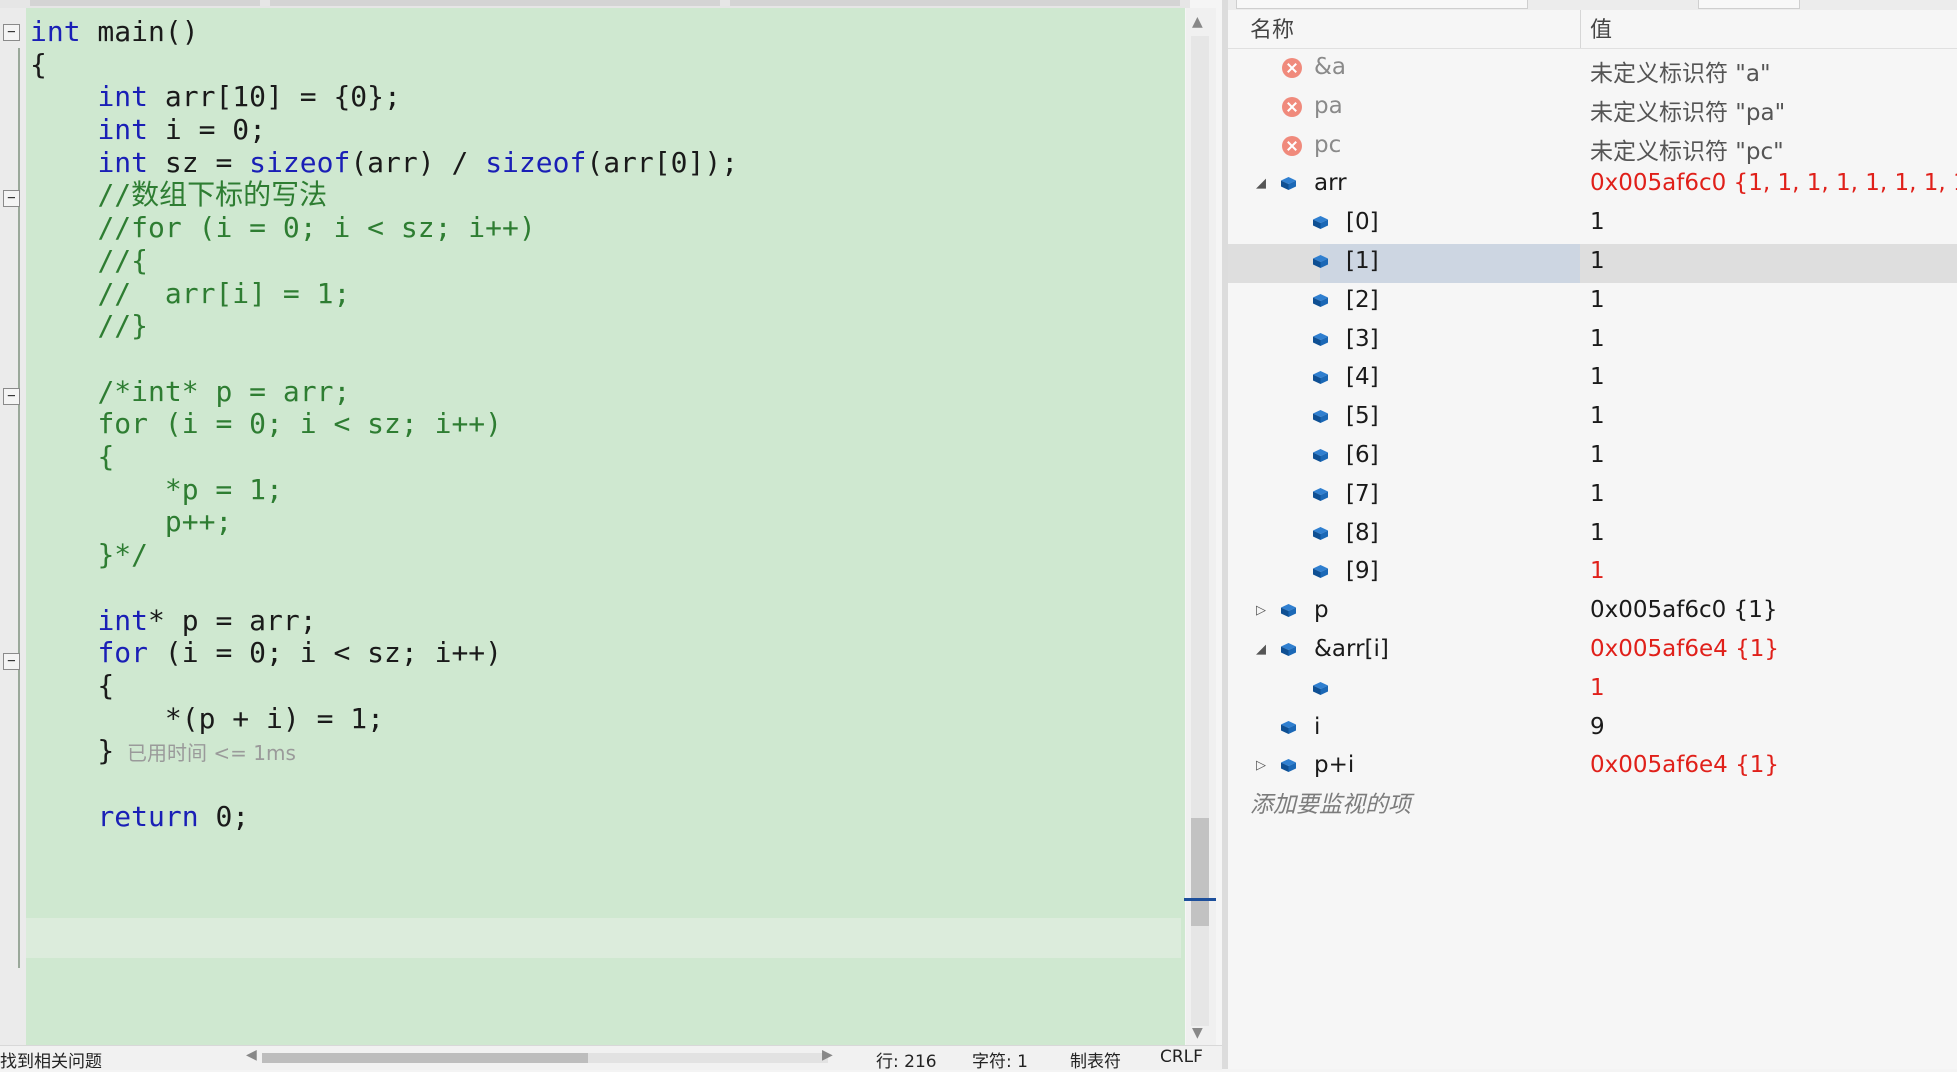 Image resolution: width=1957 pixels, height=1072 pixels. Describe the element at coordinates (1330, 802) in the screenshot. I see `add-watch-item: 添加要监视的项` at that location.